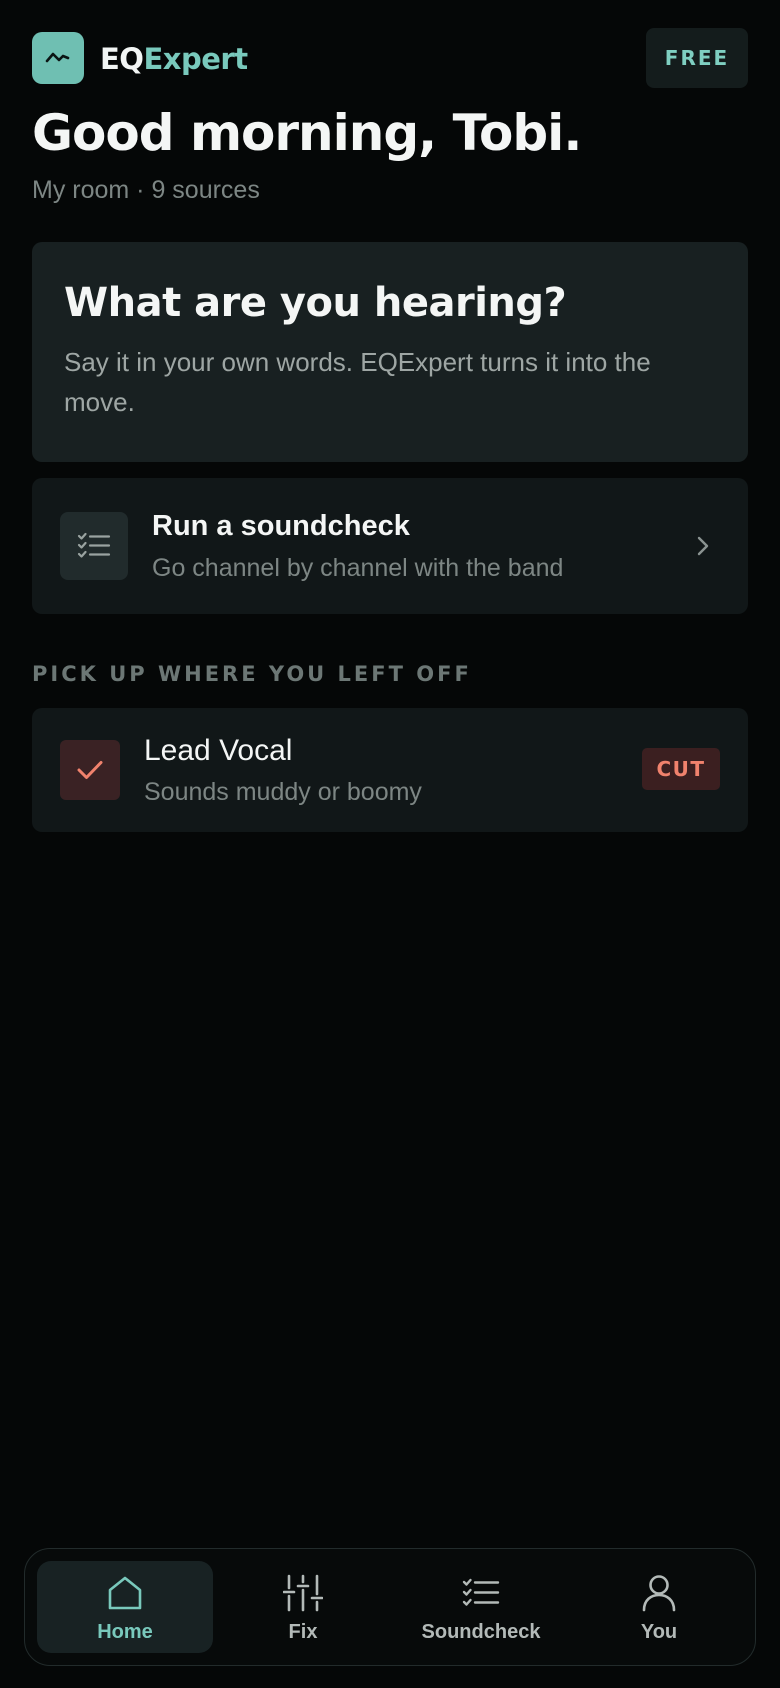 The width and height of the screenshot is (780, 1688). What do you see at coordinates (315, 303) in the screenshot?
I see `describe-problem-title: What are you hearing?` at bounding box center [315, 303].